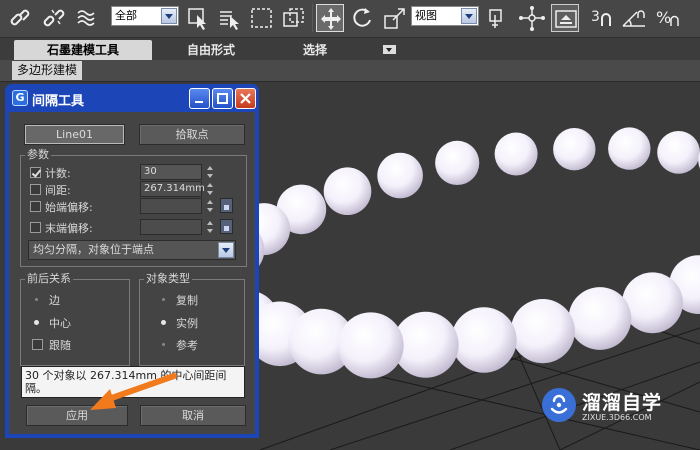 Image resolution: width=700 pixels, height=450 pixels. Describe the element at coordinates (37, 344) in the screenshot. I see `follow-checkbox` at that location.